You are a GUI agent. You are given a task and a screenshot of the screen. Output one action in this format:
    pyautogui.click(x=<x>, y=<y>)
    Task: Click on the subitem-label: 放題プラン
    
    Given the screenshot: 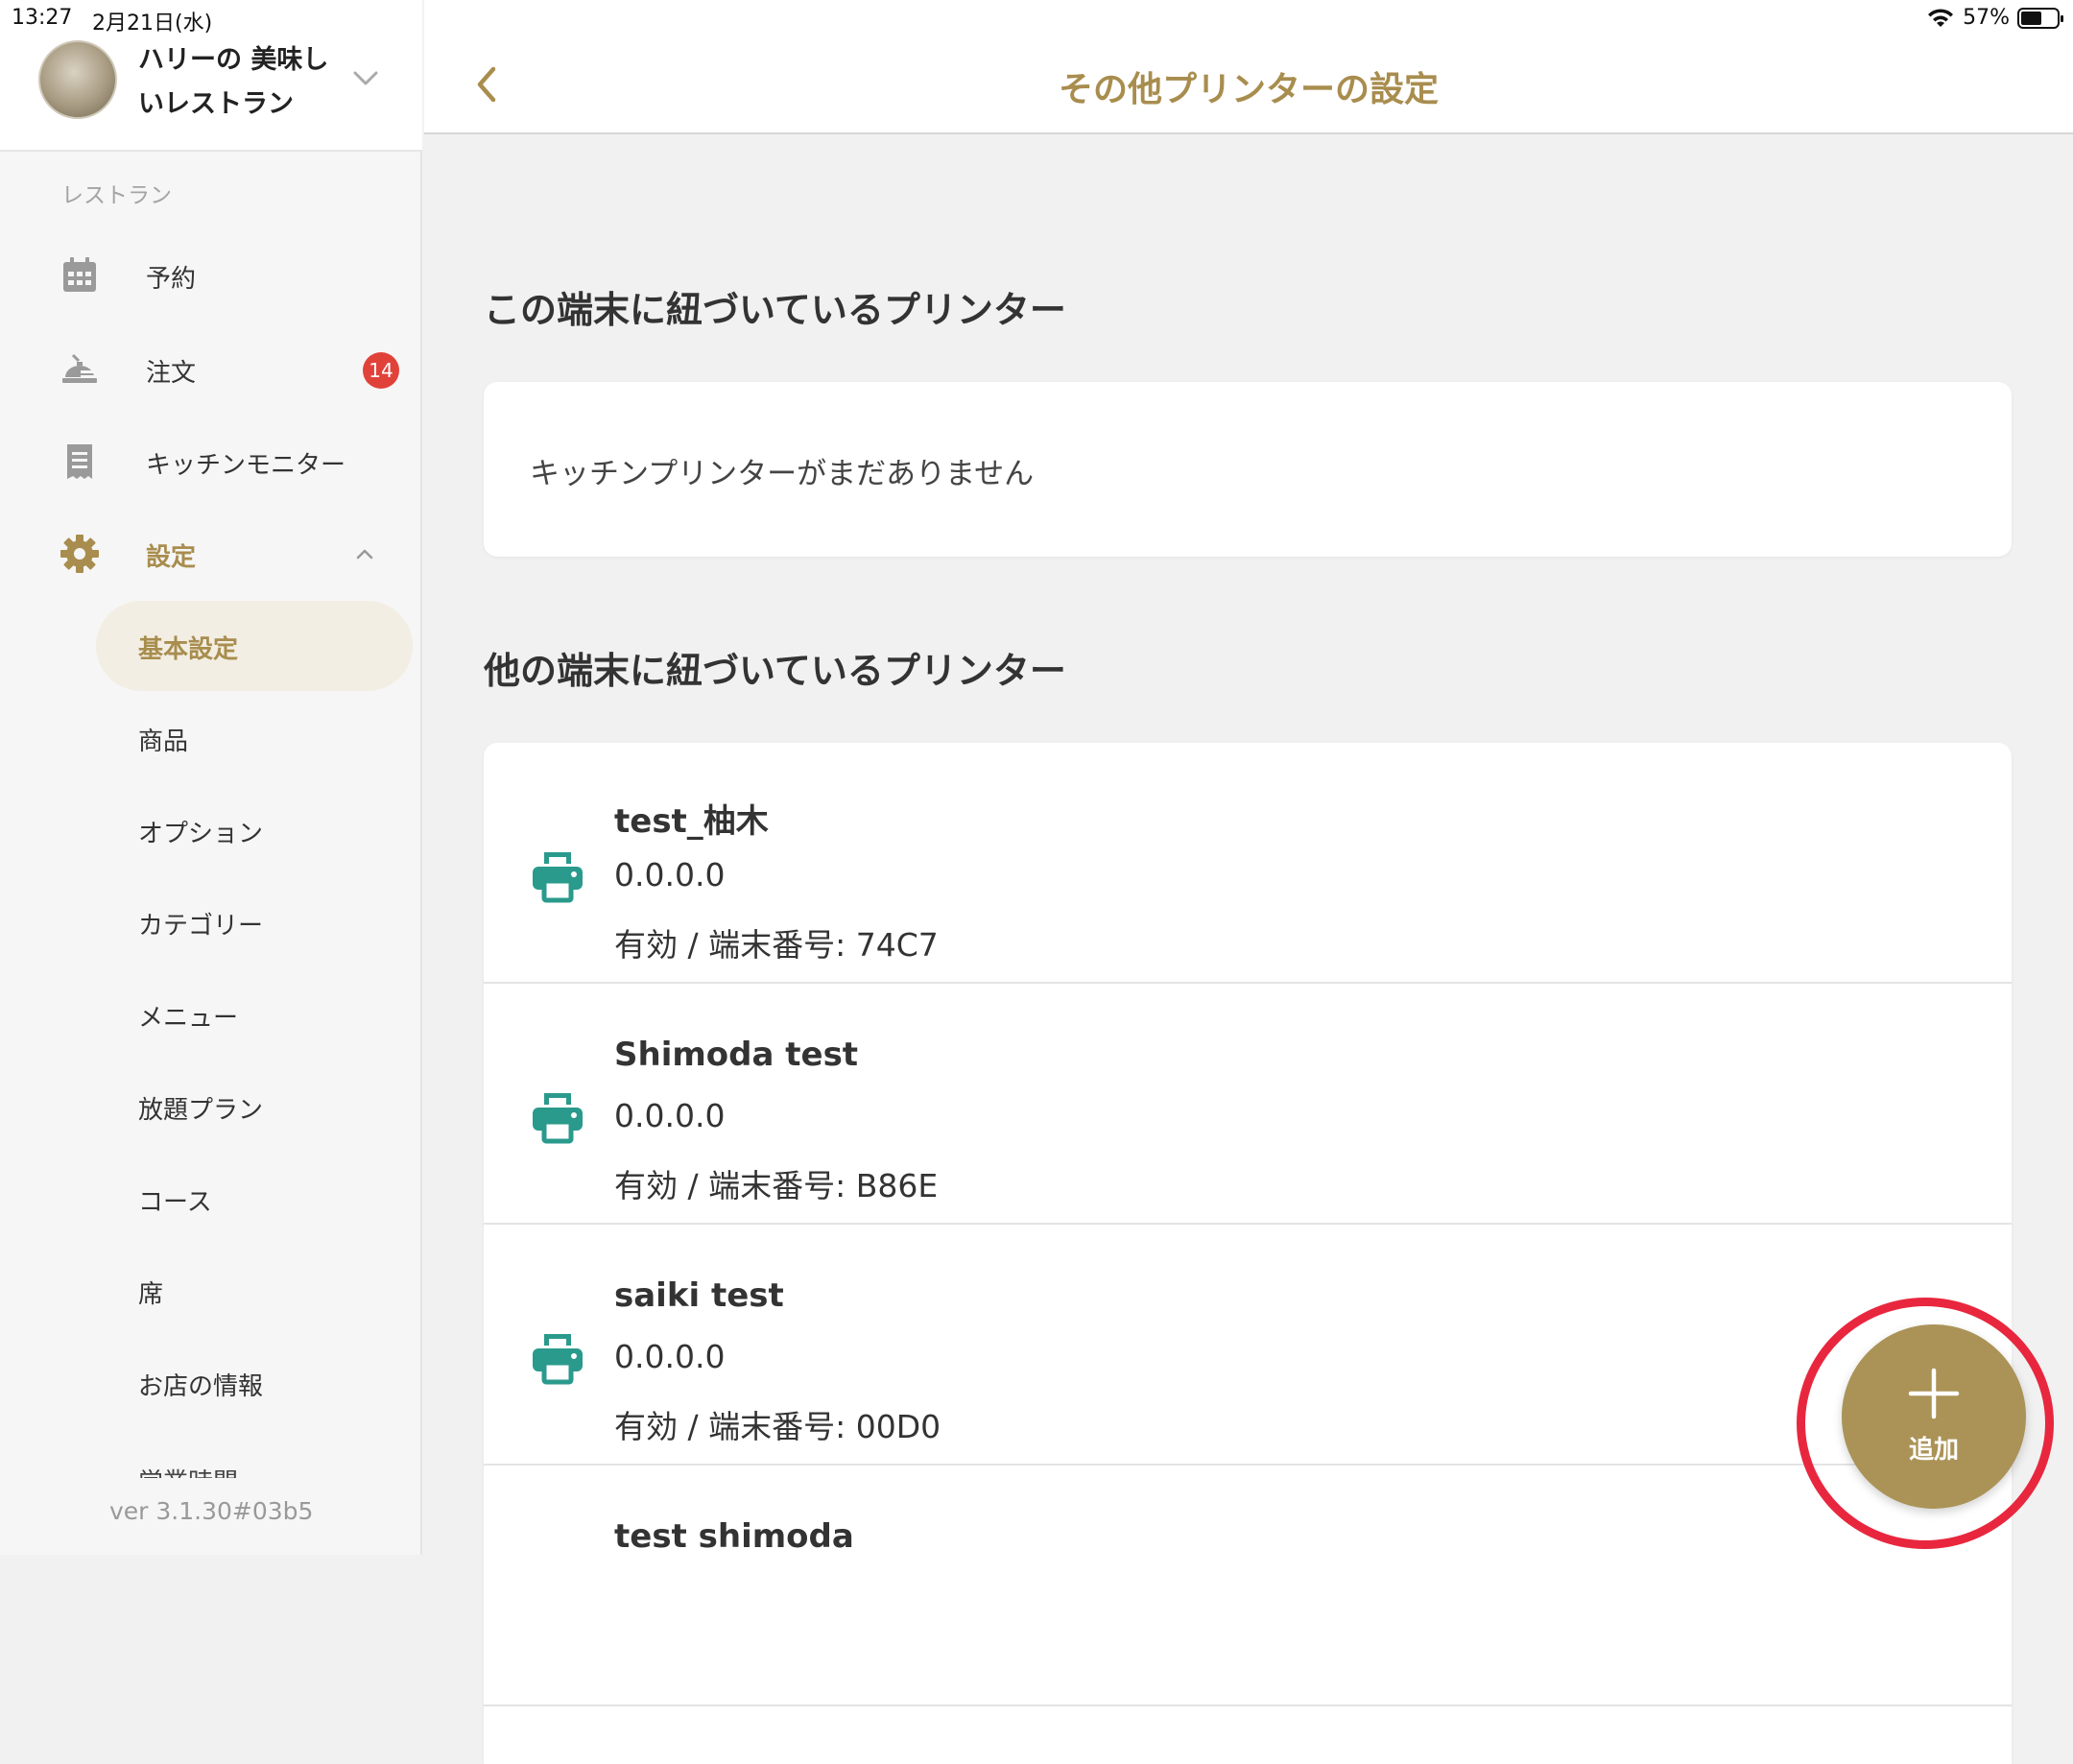 What is the action you would take?
    pyautogui.click(x=201, y=1110)
    